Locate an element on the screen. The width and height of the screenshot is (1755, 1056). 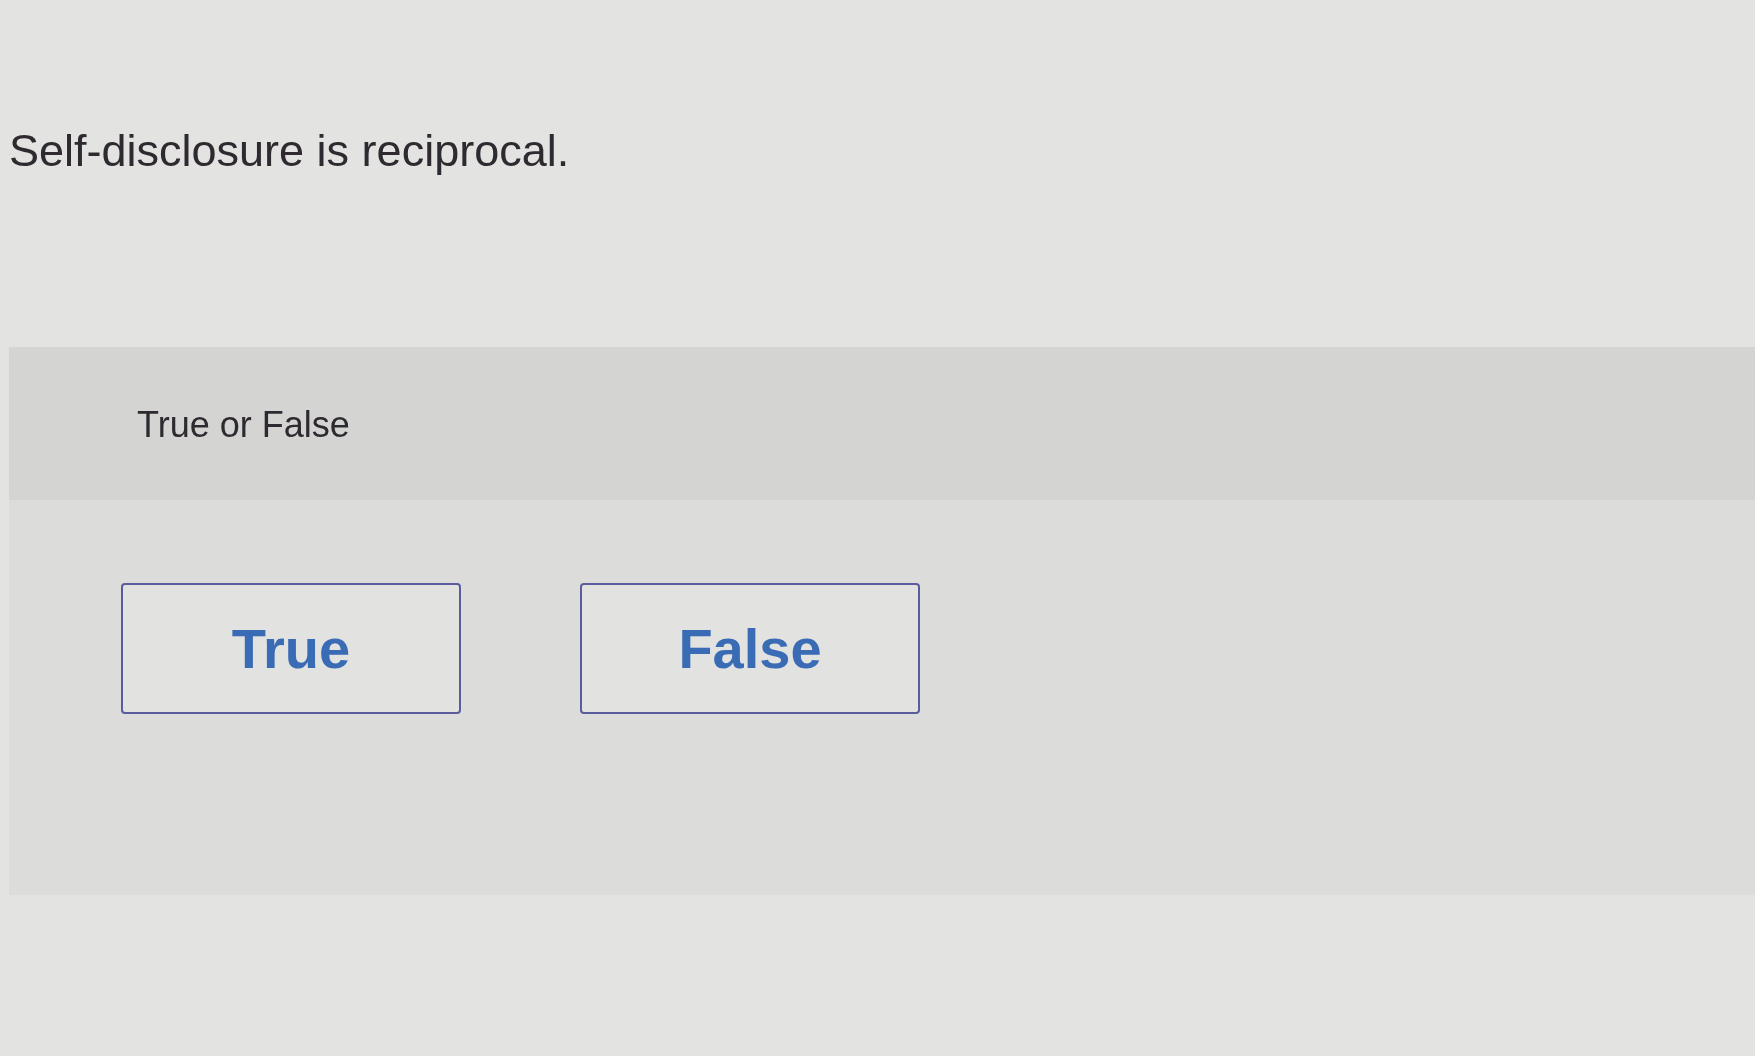
answer-option-button: False is located at coordinates (750, 648).